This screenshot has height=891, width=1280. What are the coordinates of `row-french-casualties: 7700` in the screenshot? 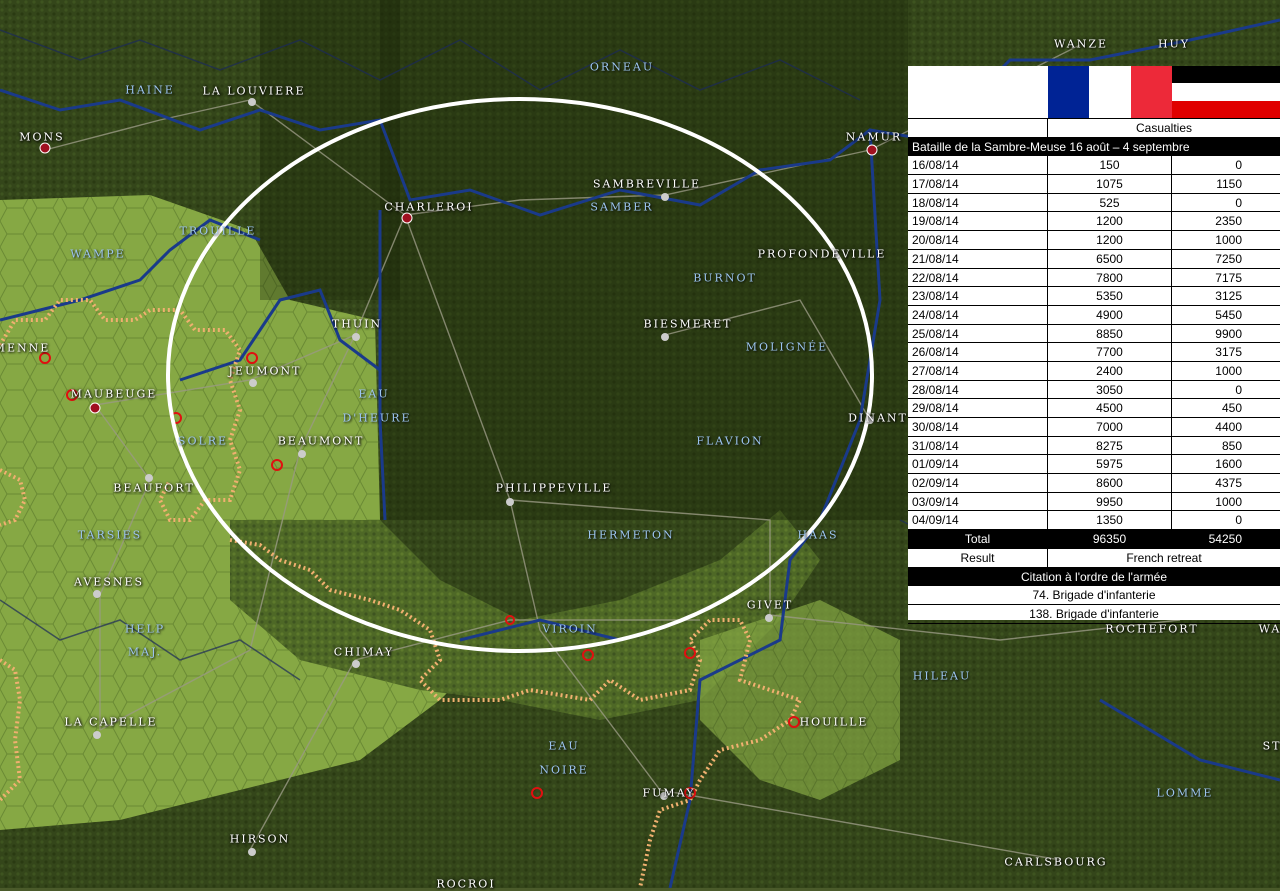 It's located at (1110, 352).